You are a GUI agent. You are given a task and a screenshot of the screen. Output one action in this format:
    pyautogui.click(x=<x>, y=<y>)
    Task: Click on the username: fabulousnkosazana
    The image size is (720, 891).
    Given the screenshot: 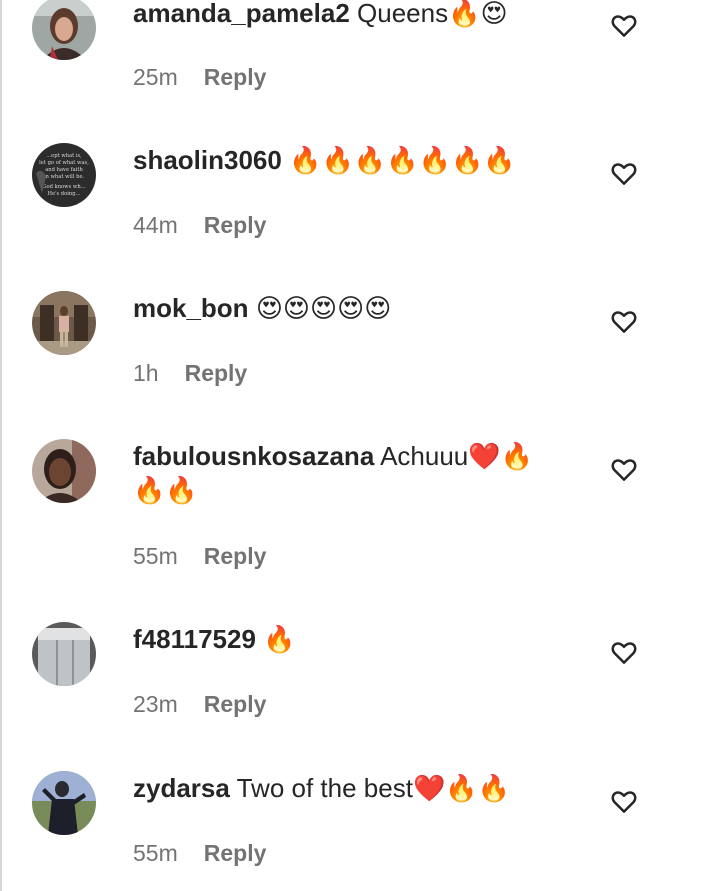 What is the action you would take?
    pyautogui.click(x=253, y=456)
    